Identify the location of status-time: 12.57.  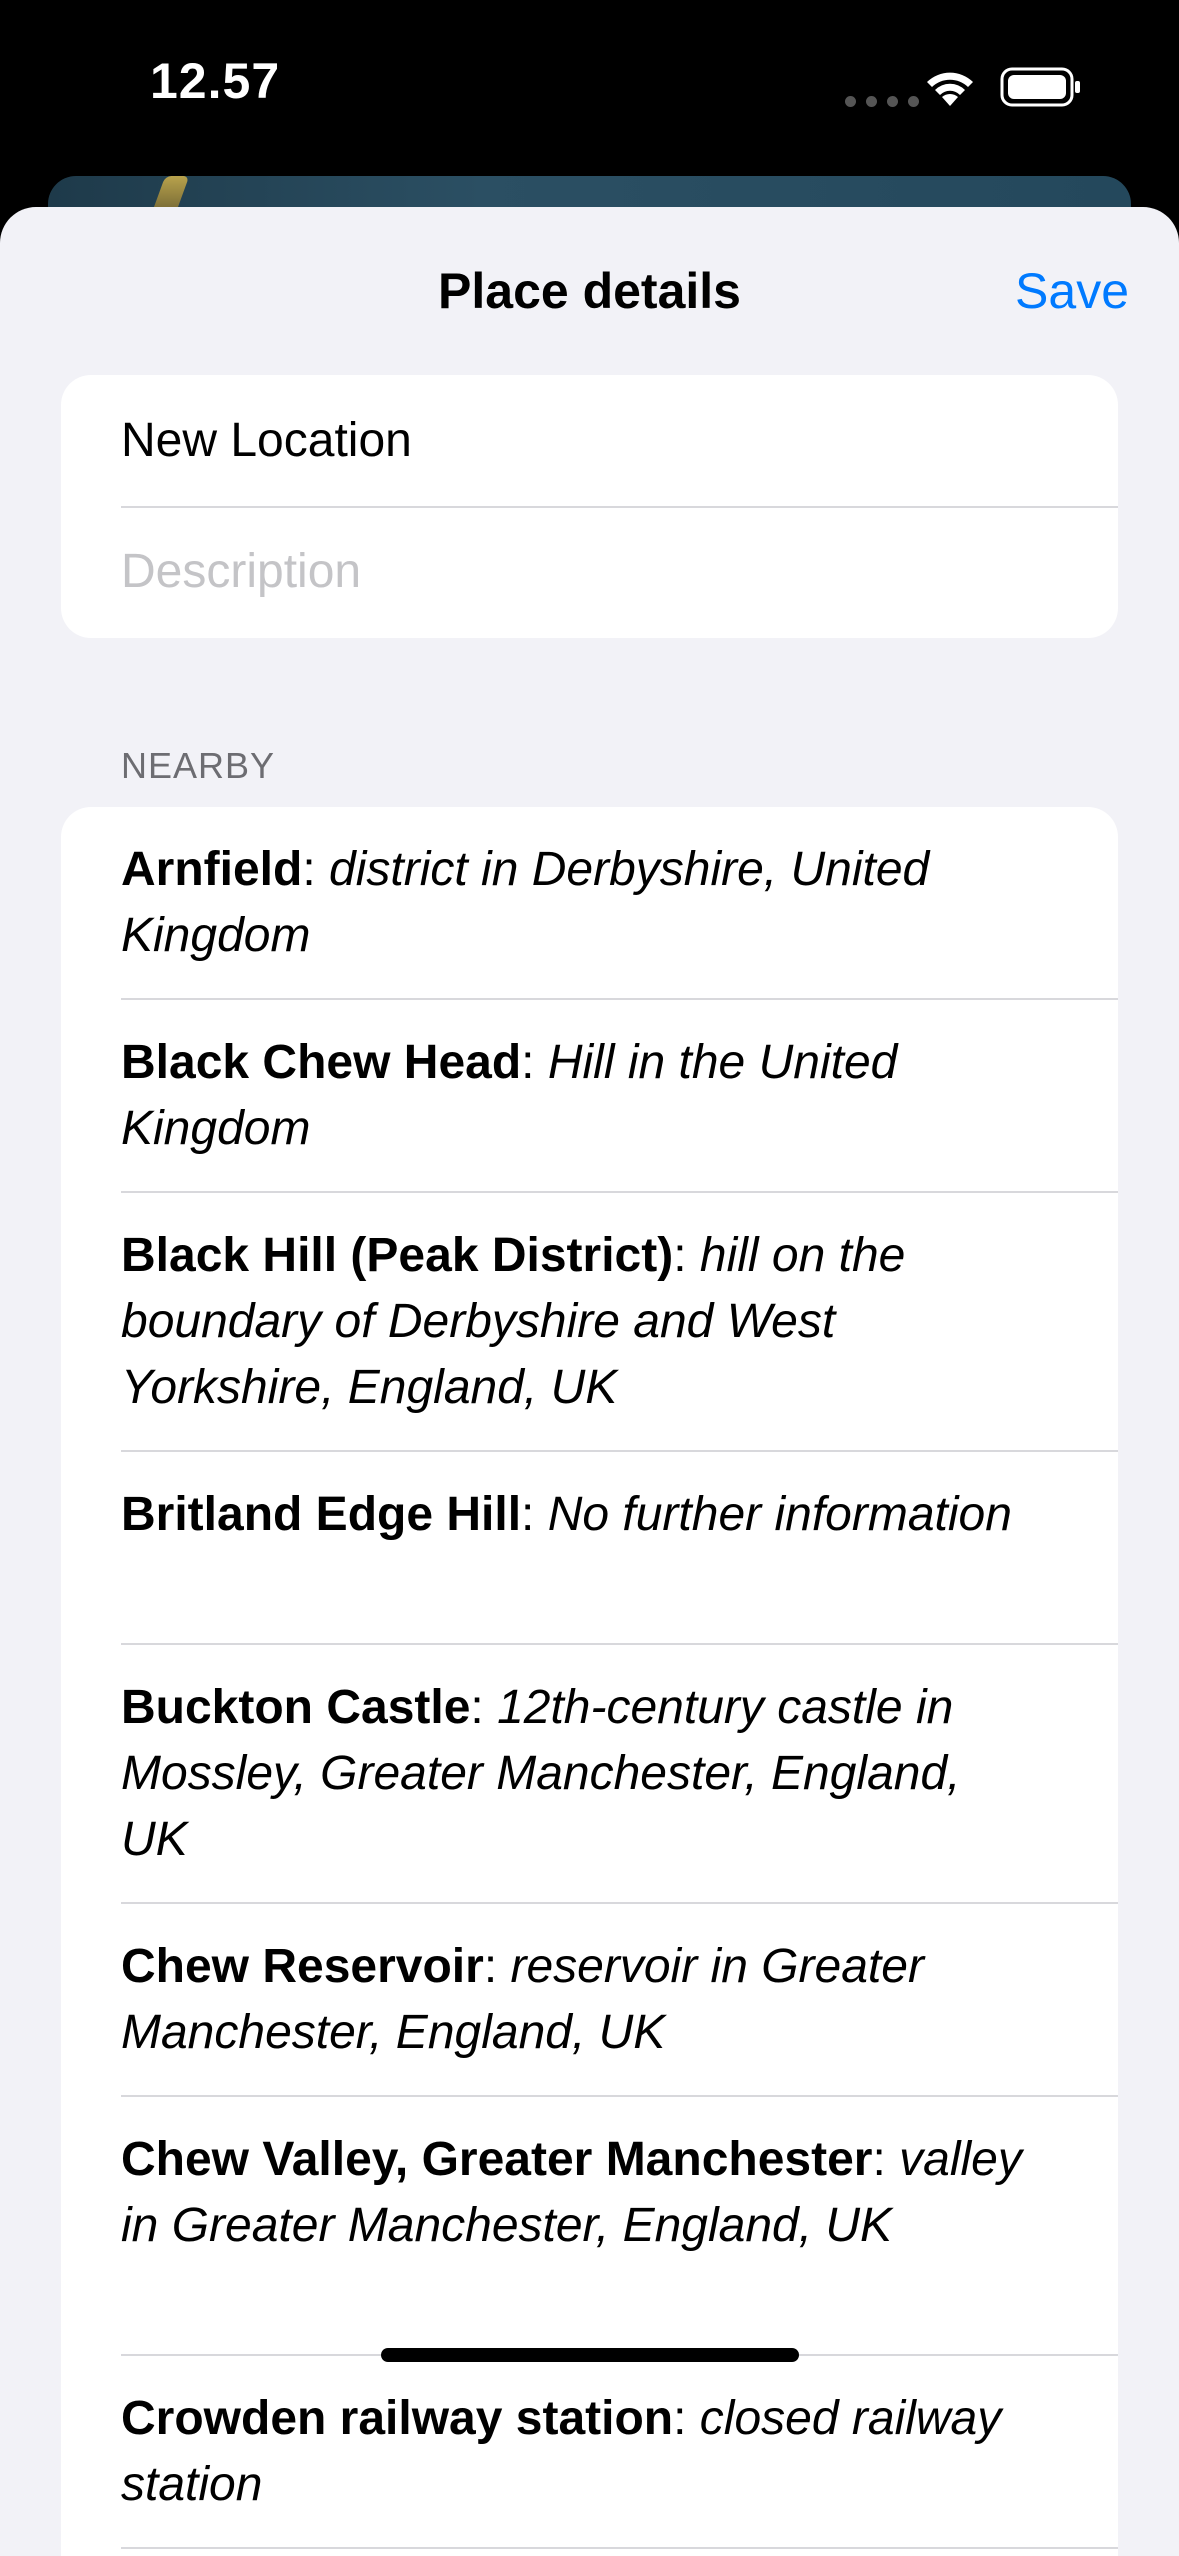
(215, 81).